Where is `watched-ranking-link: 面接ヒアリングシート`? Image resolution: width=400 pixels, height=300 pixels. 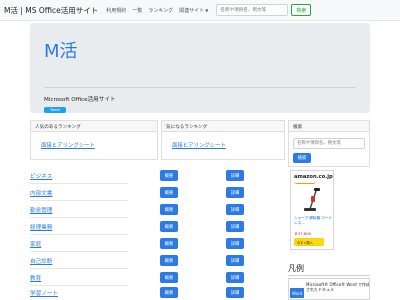
watched-ranking-link: 面接ヒアリングシート is located at coordinates (199, 145).